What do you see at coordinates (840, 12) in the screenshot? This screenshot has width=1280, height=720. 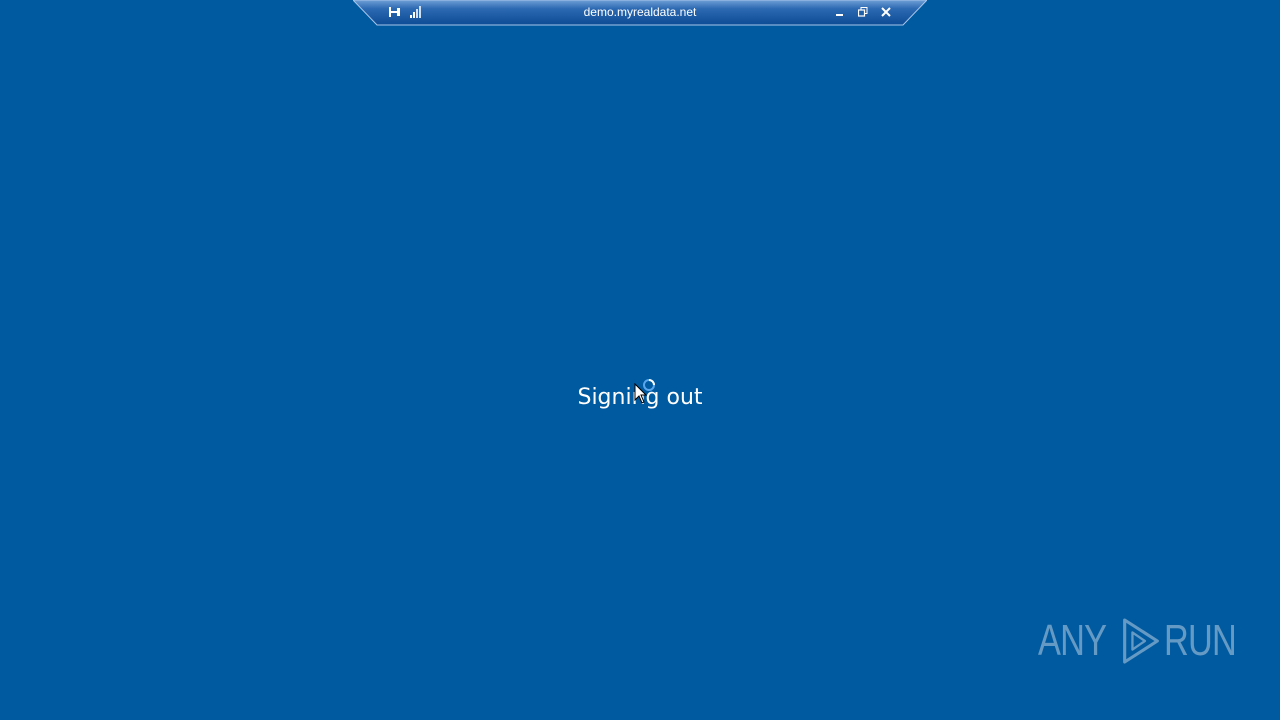 I see `minimize-button` at bounding box center [840, 12].